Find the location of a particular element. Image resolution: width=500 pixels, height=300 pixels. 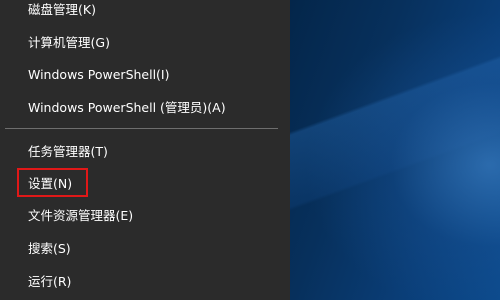

menu-item-label: 计算机管理(G) is located at coordinates (69, 42).